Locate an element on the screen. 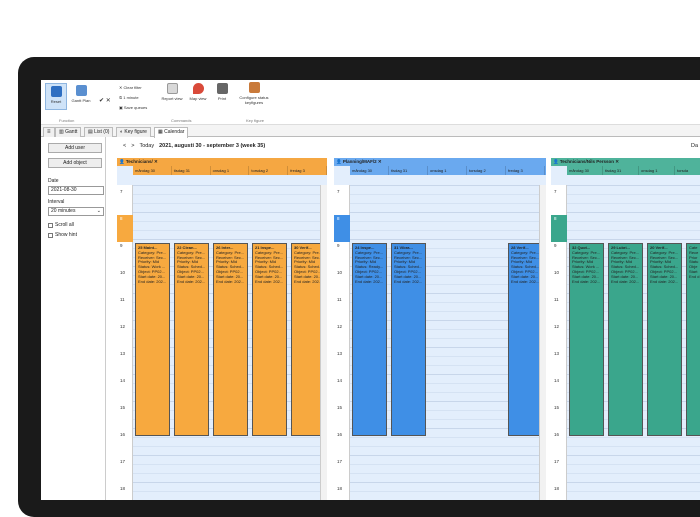 This screenshot has width=700, height=517. one-minute-button: ⏲ 1 minute is located at coordinates (129, 97).